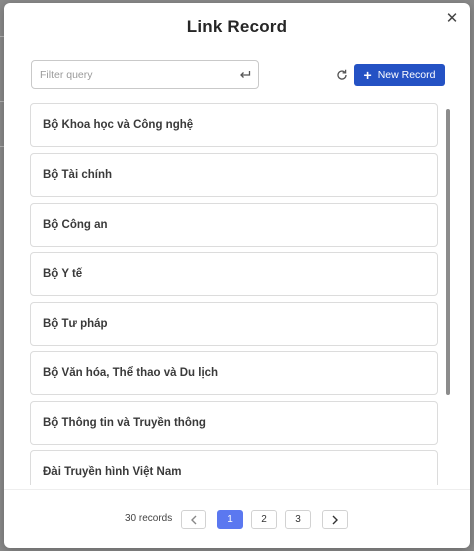 The height and width of the screenshot is (551, 474). Describe the element at coordinates (237, 26) in the screenshot. I see `dialog-title: Link Record` at that location.